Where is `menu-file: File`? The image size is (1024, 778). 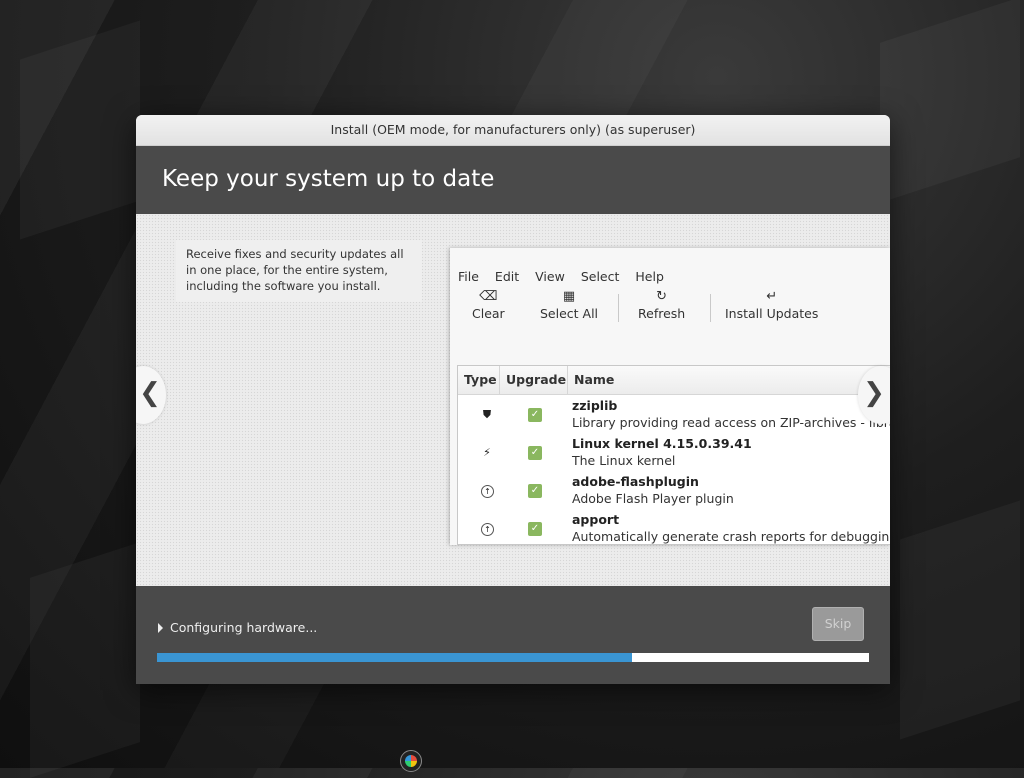 menu-file: File is located at coordinates (468, 276).